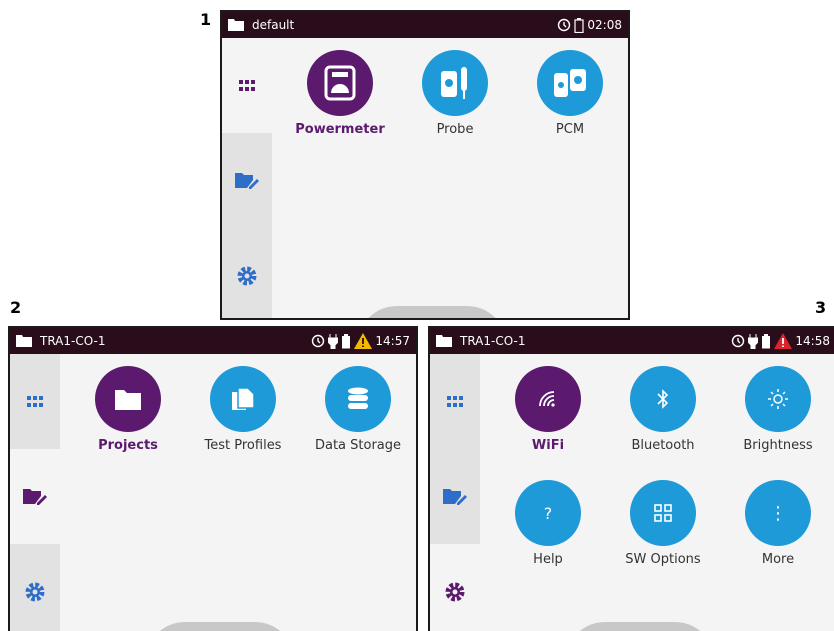  I want to click on figure-label-2: 2, so click(16, 307).